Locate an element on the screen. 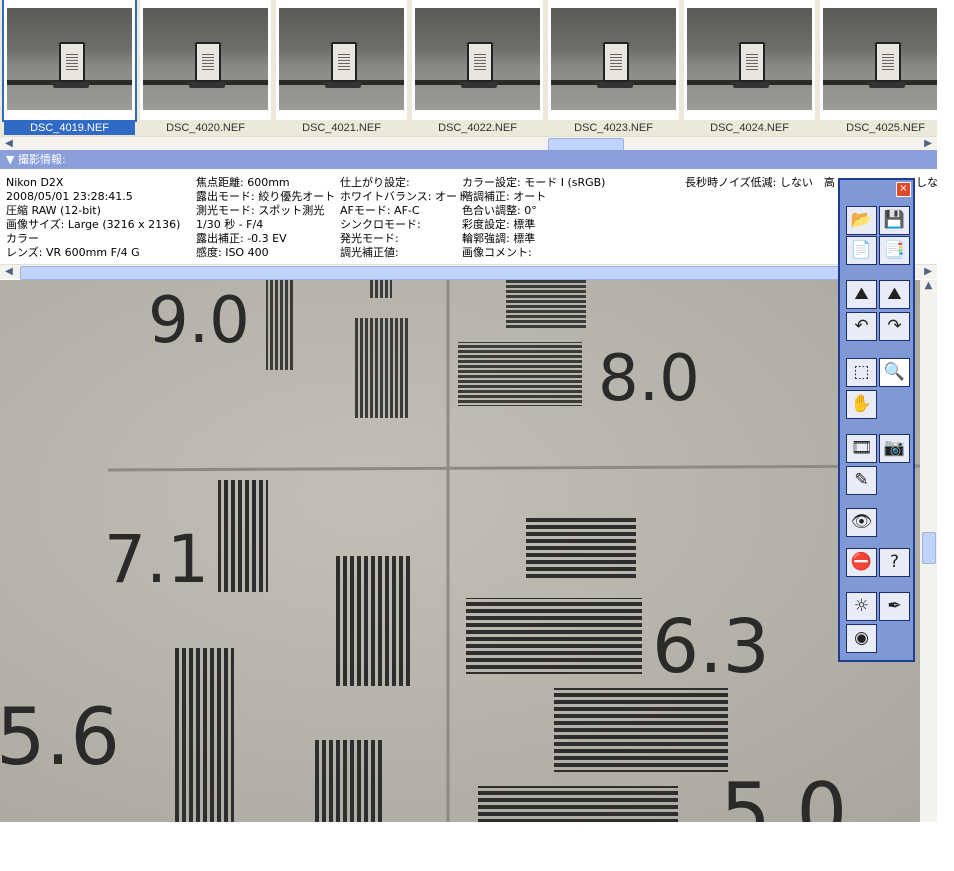 Image resolution: width=954 pixels, height=871 pixels. info-line: しな is located at coordinates (926, 182).